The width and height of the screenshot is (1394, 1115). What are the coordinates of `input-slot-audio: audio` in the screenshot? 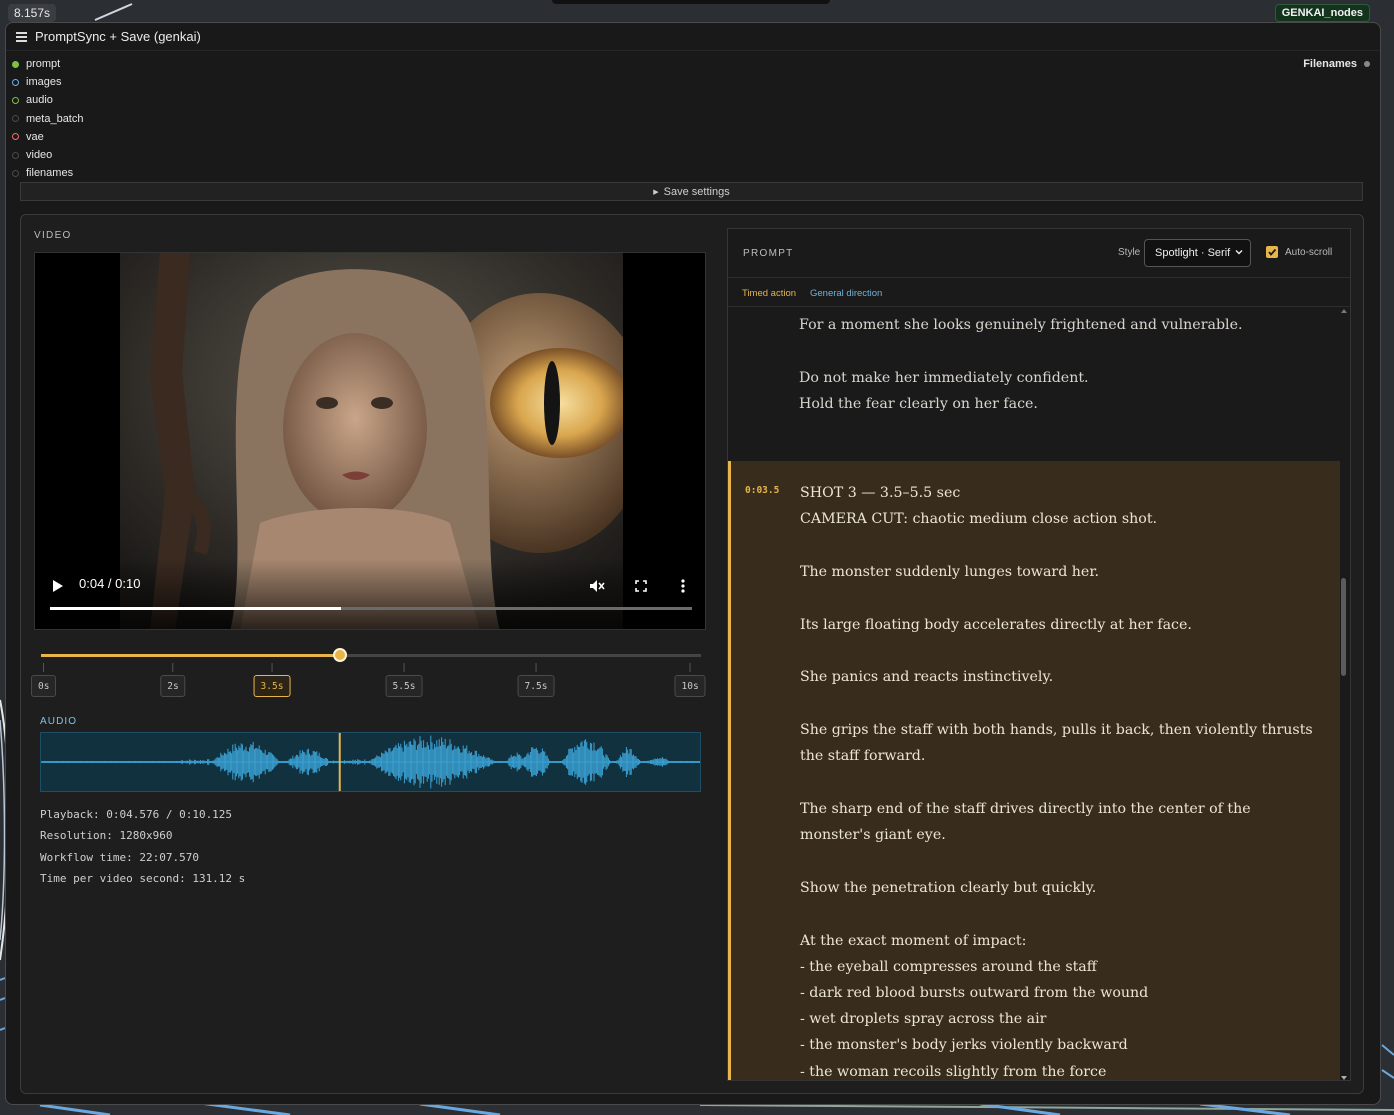 It's located at (32, 100).